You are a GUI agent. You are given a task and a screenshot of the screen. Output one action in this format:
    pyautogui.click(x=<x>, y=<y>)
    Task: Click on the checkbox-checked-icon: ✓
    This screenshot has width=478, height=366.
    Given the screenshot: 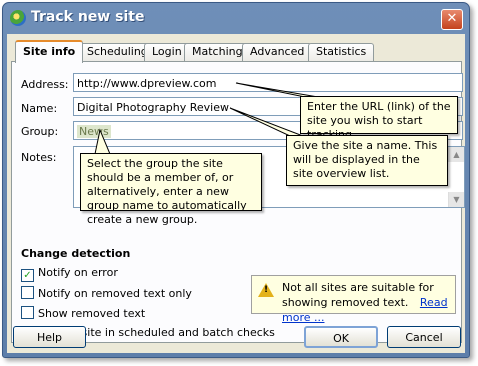 What is the action you would take?
    pyautogui.click(x=27, y=275)
    